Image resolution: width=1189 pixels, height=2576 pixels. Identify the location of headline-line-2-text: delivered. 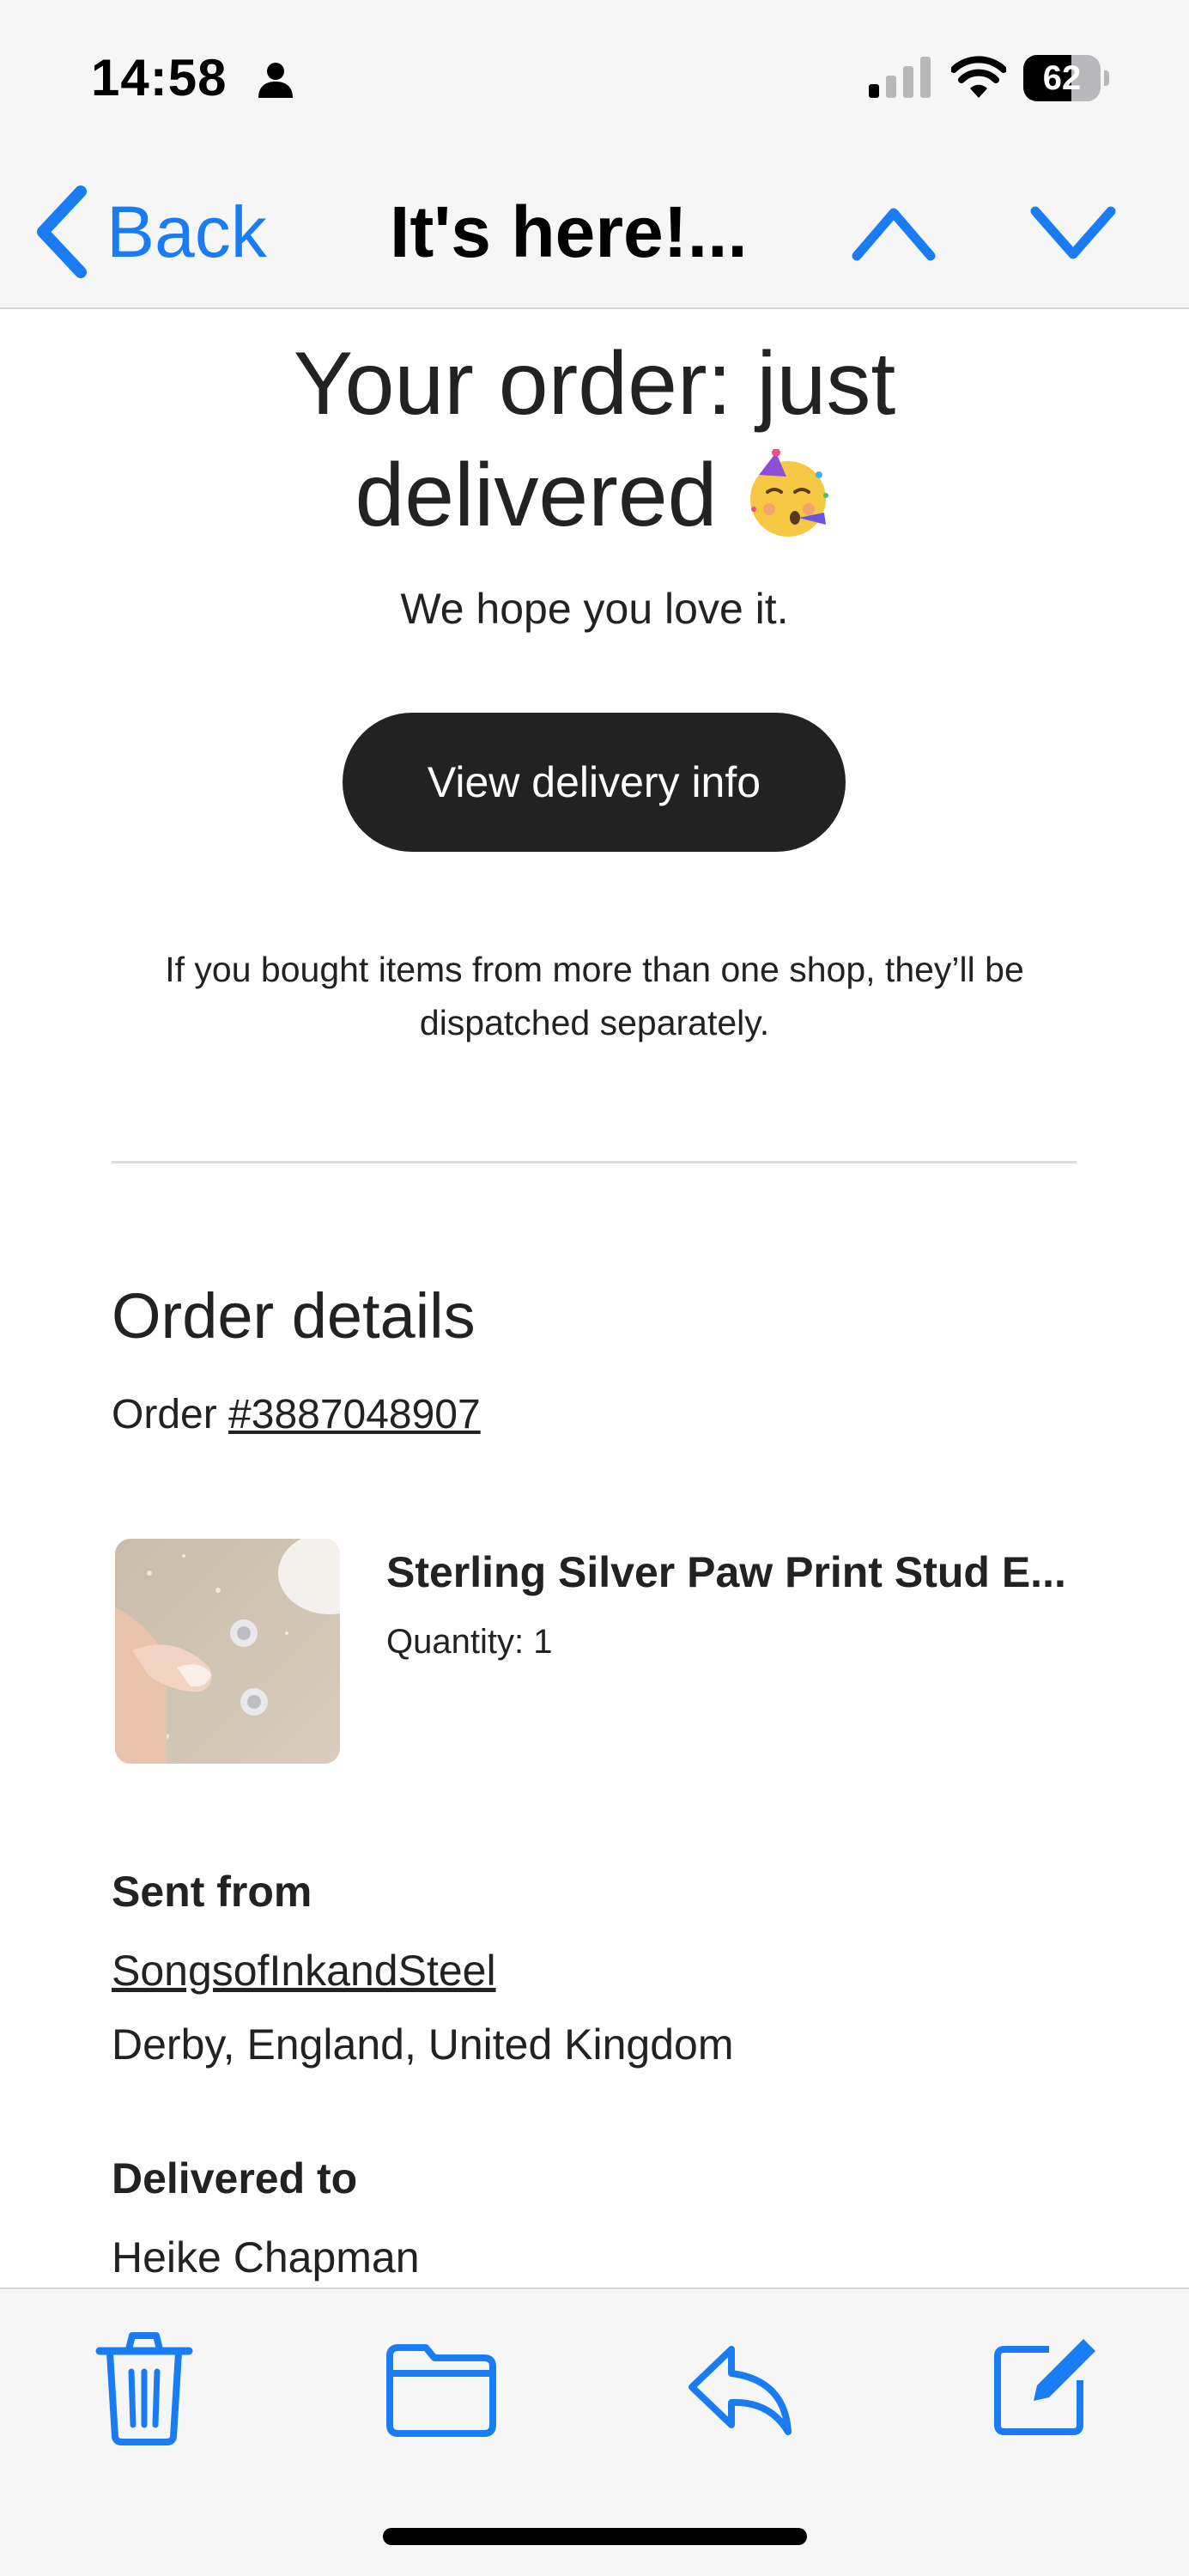
(536, 496).